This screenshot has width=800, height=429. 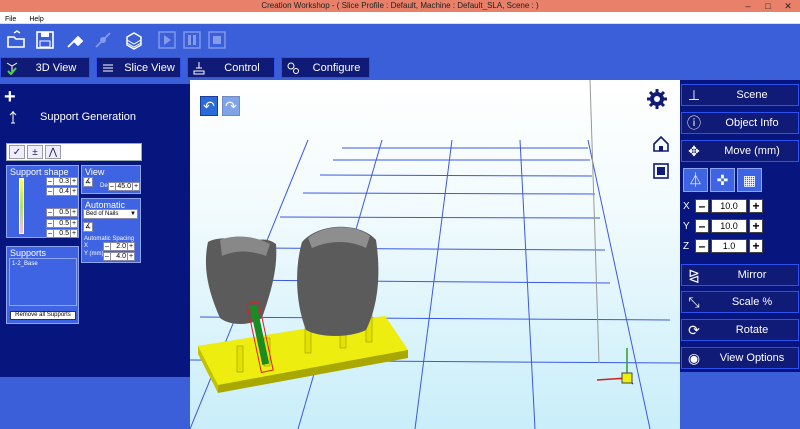 I want to click on rotate-icon: ⟳, so click(x=694, y=329).